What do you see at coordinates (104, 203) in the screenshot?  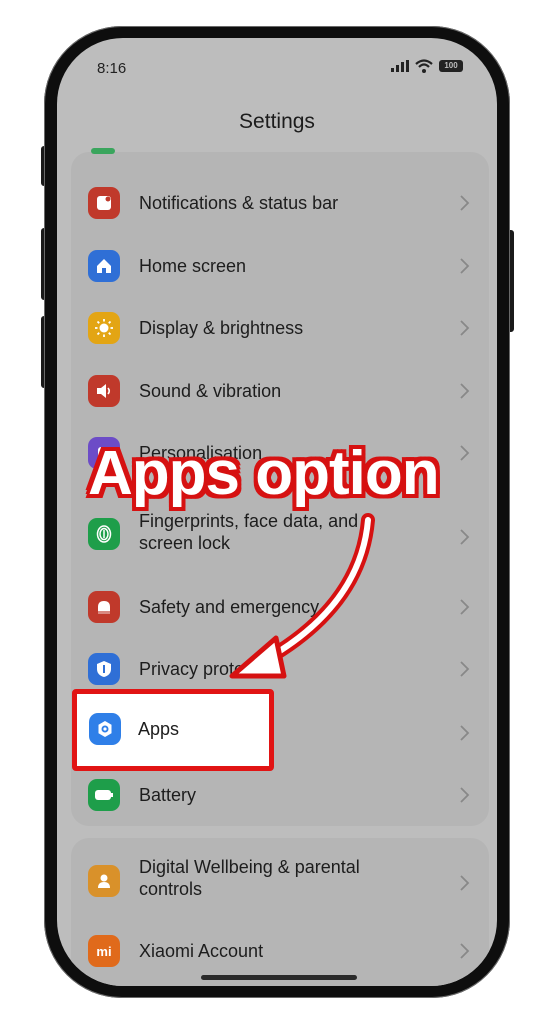 I see `notification-icon` at bounding box center [104, 203].